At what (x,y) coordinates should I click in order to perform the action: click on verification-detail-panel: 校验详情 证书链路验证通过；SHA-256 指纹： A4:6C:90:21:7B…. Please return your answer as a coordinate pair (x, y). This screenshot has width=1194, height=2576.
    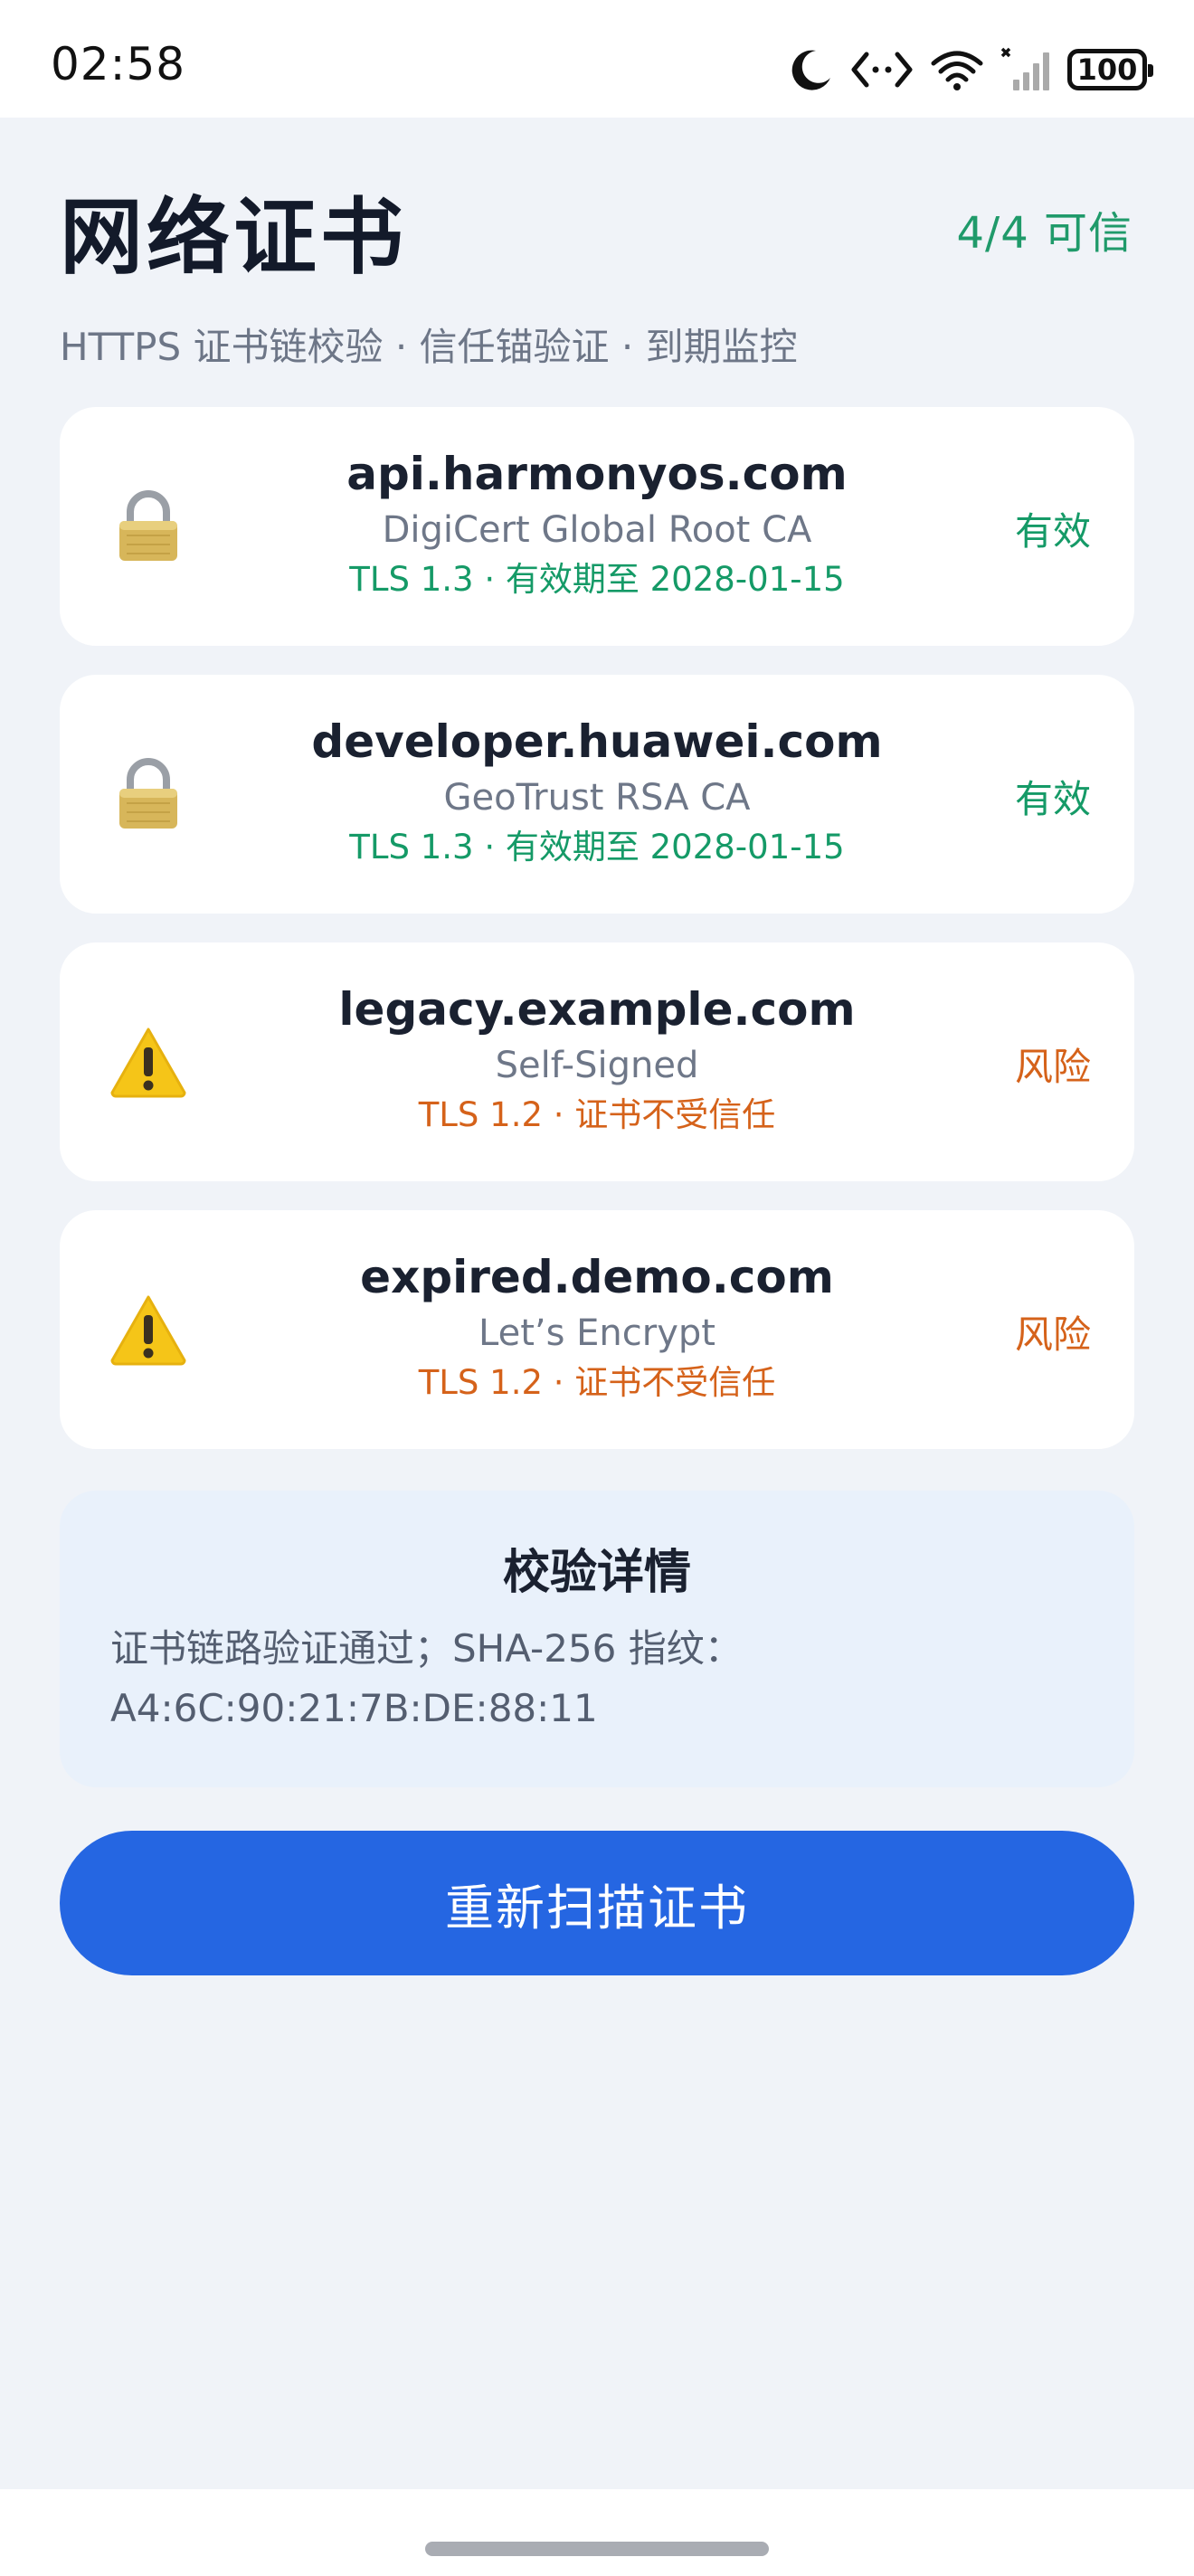
    Looking at the image, I should click on (597, 1639).